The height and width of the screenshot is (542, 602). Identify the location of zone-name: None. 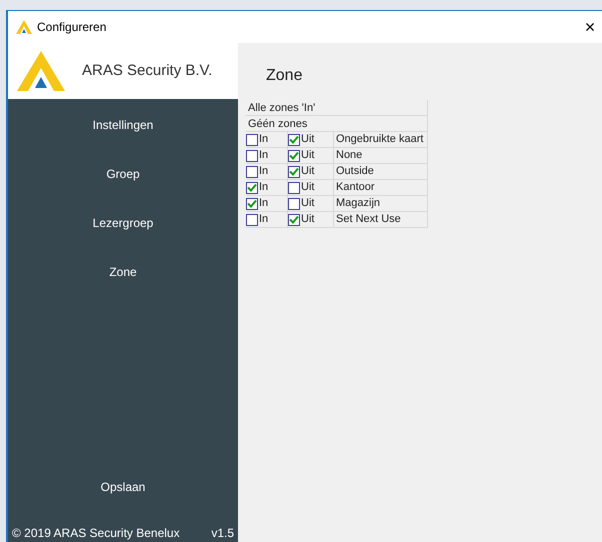
(348, 156).